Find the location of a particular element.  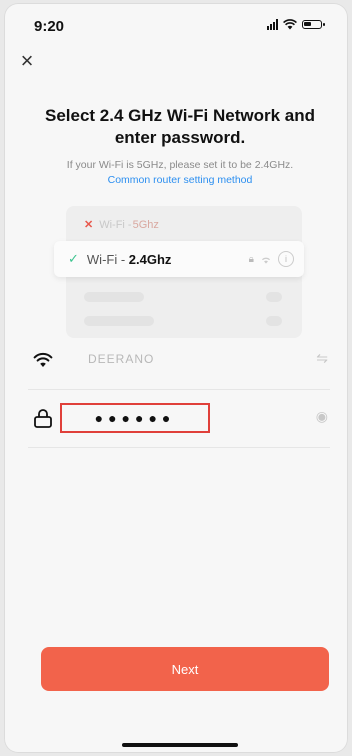

swap-icon: ⇋ is located at coordinates (322, 358).